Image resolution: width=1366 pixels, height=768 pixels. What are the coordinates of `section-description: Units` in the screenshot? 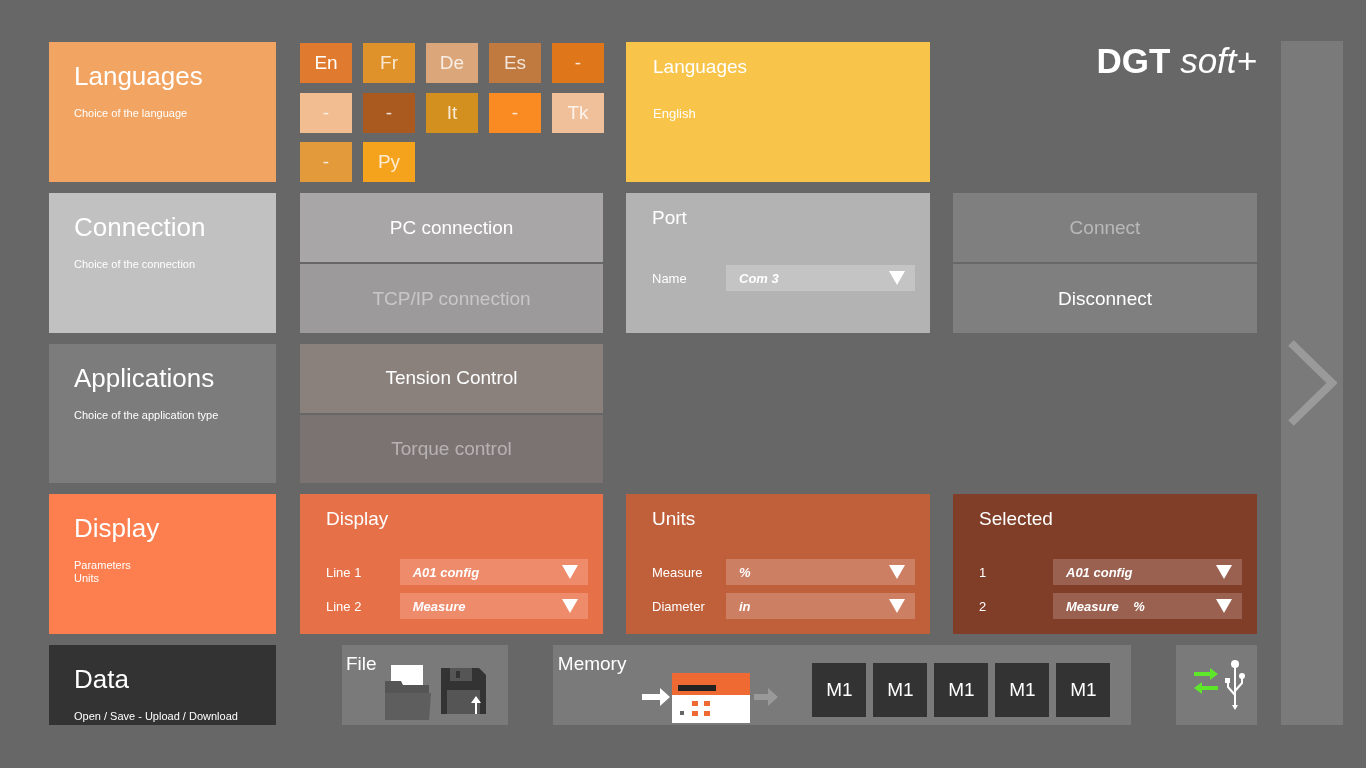 It's located at (87, 578).